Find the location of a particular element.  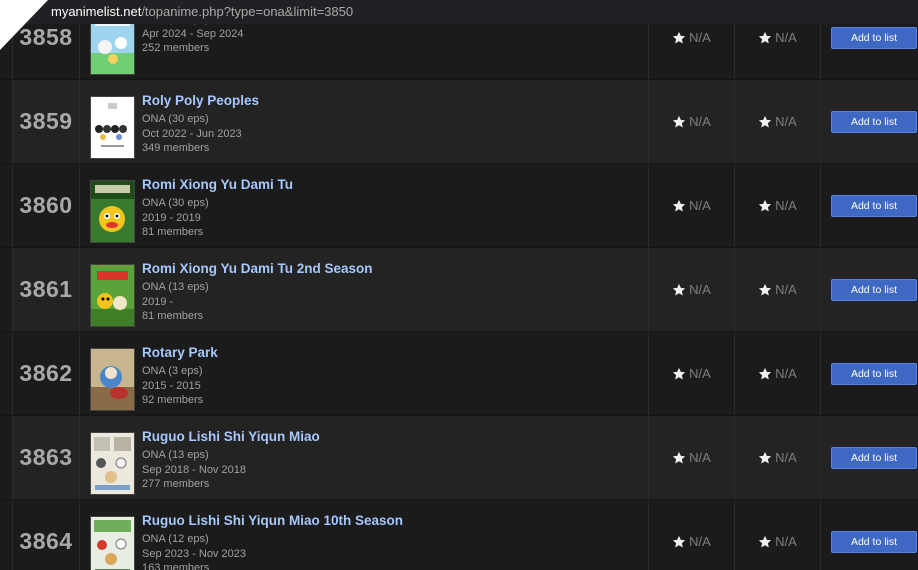

url-path: /topanime.php?type=ona&limit=3850 is located at coordinates (247, 11).